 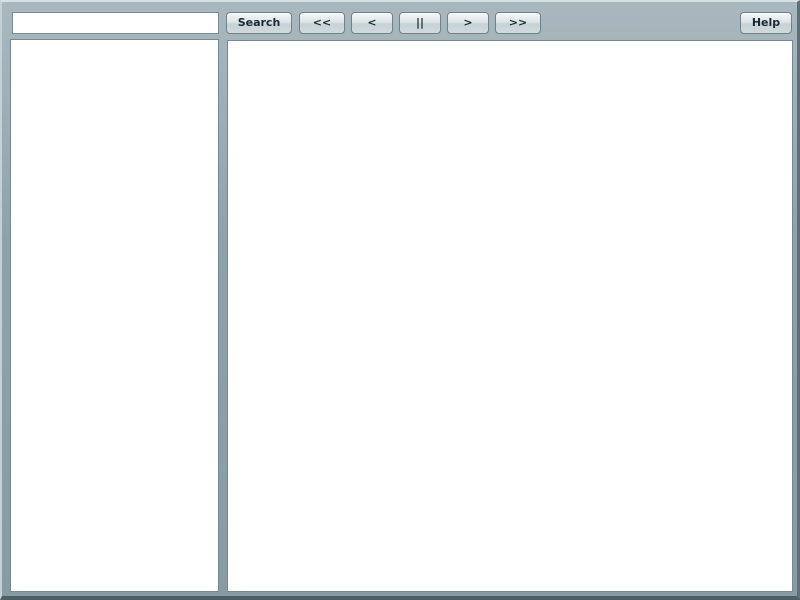 I want to click on pause-button: ||, so click(x=420, y=23).